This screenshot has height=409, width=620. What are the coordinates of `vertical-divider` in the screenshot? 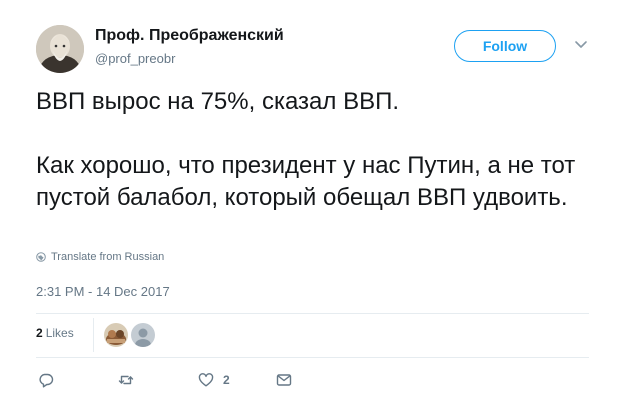 It's located at (93, 335).